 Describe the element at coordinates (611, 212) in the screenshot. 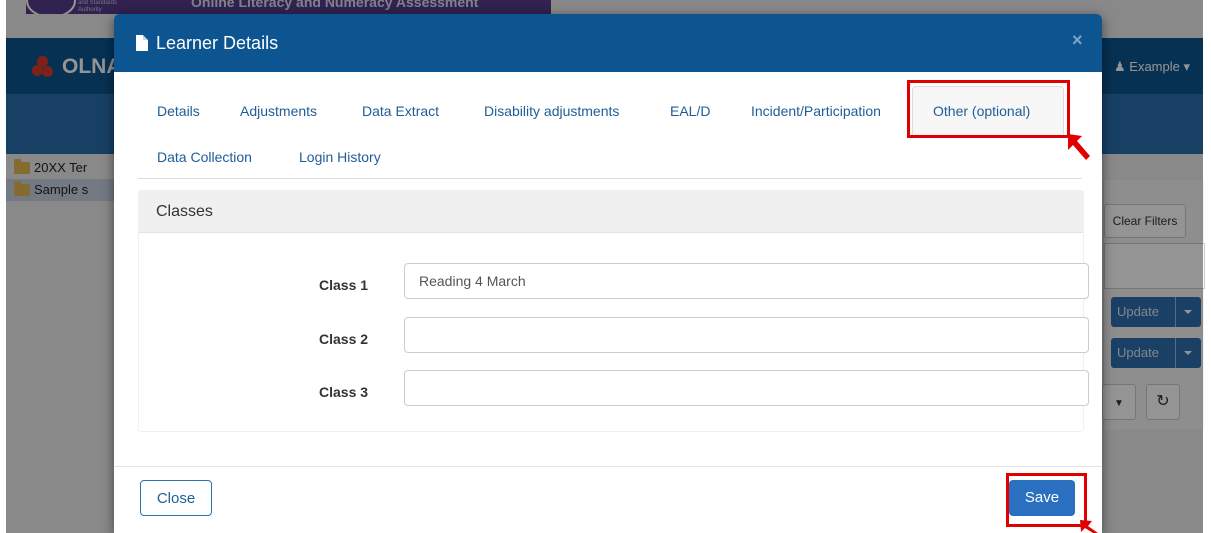

I see `panel-heading: Classes` at that location.